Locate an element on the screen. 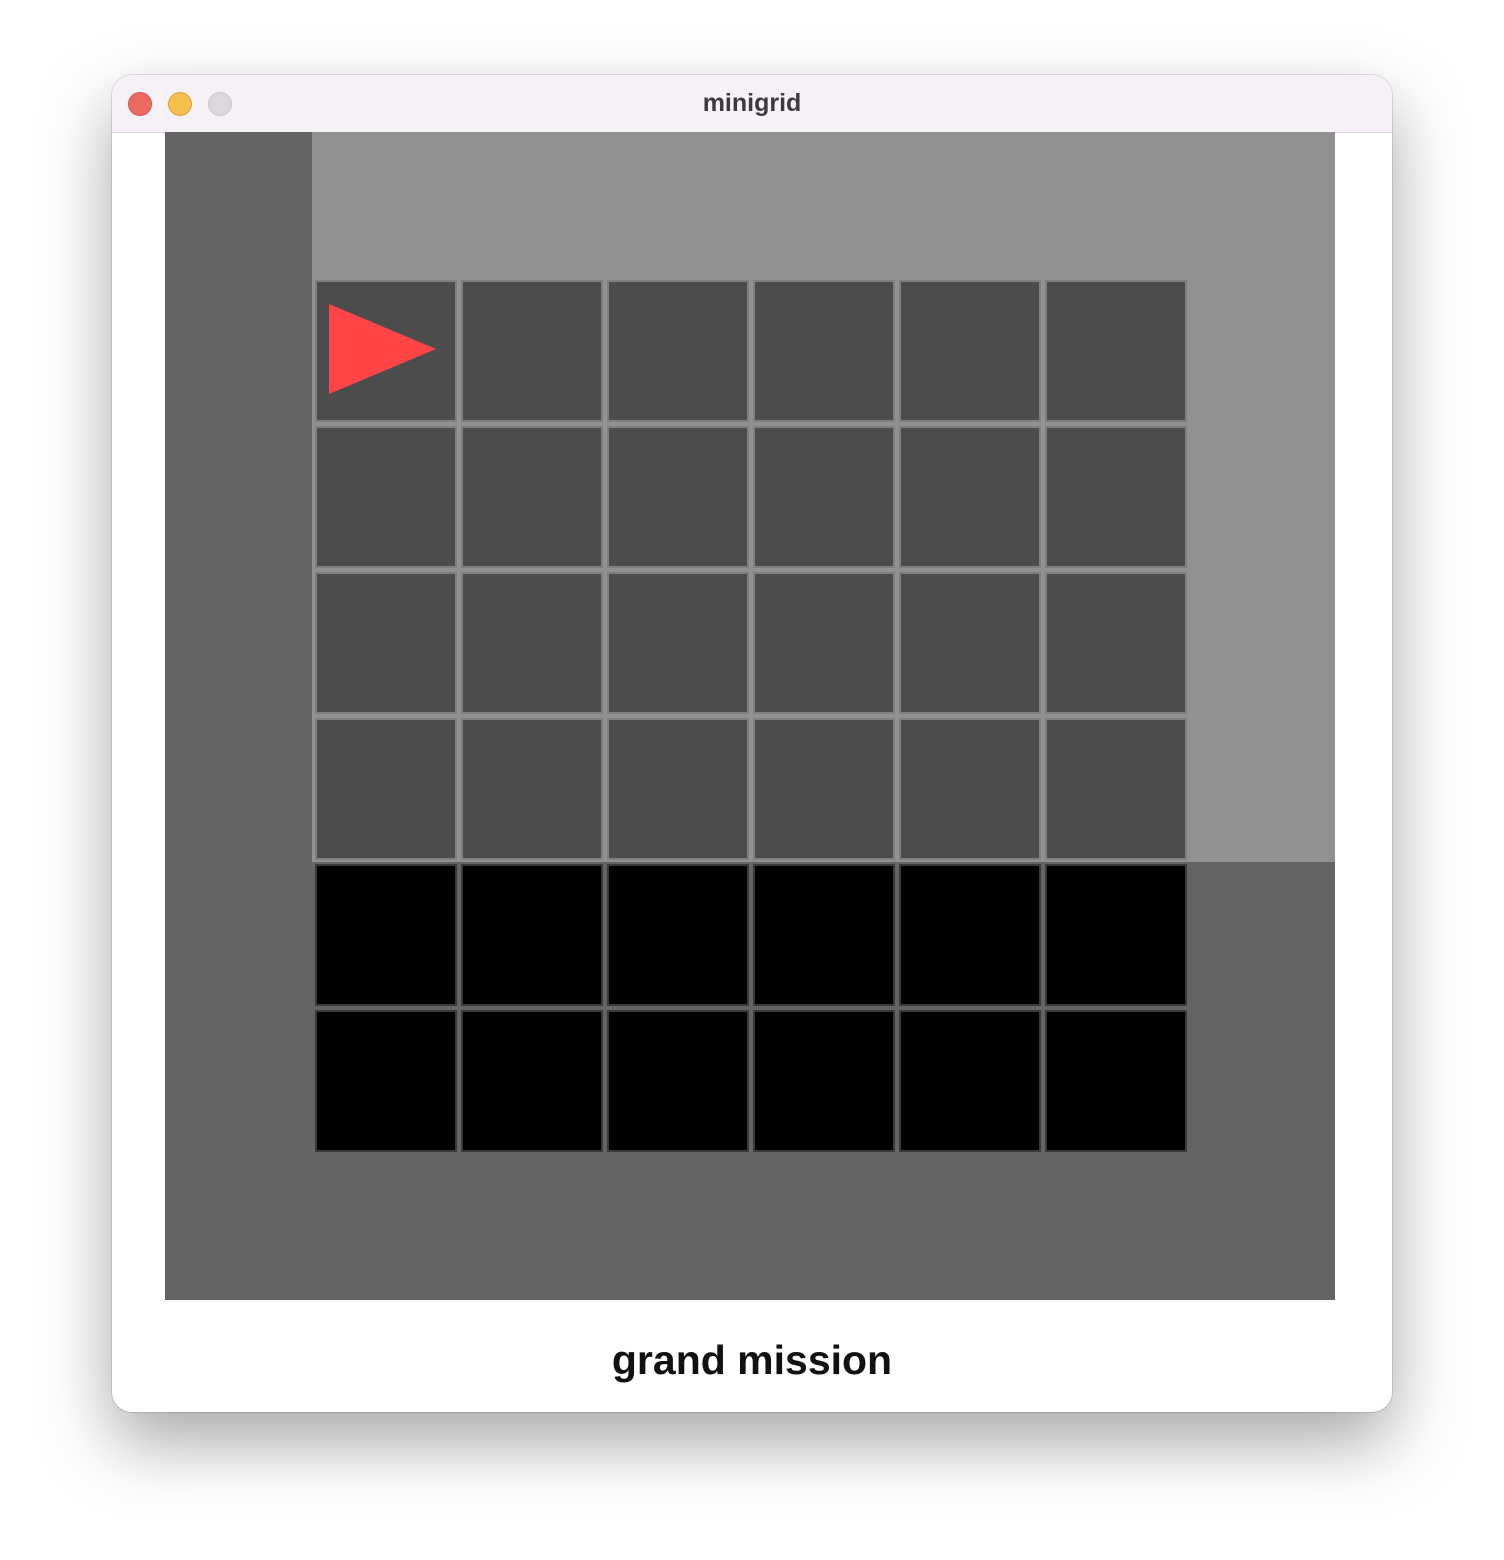 This screenshot has height=1560, width=1504. agent-triangle-icon is located at coordinates (382, 349).